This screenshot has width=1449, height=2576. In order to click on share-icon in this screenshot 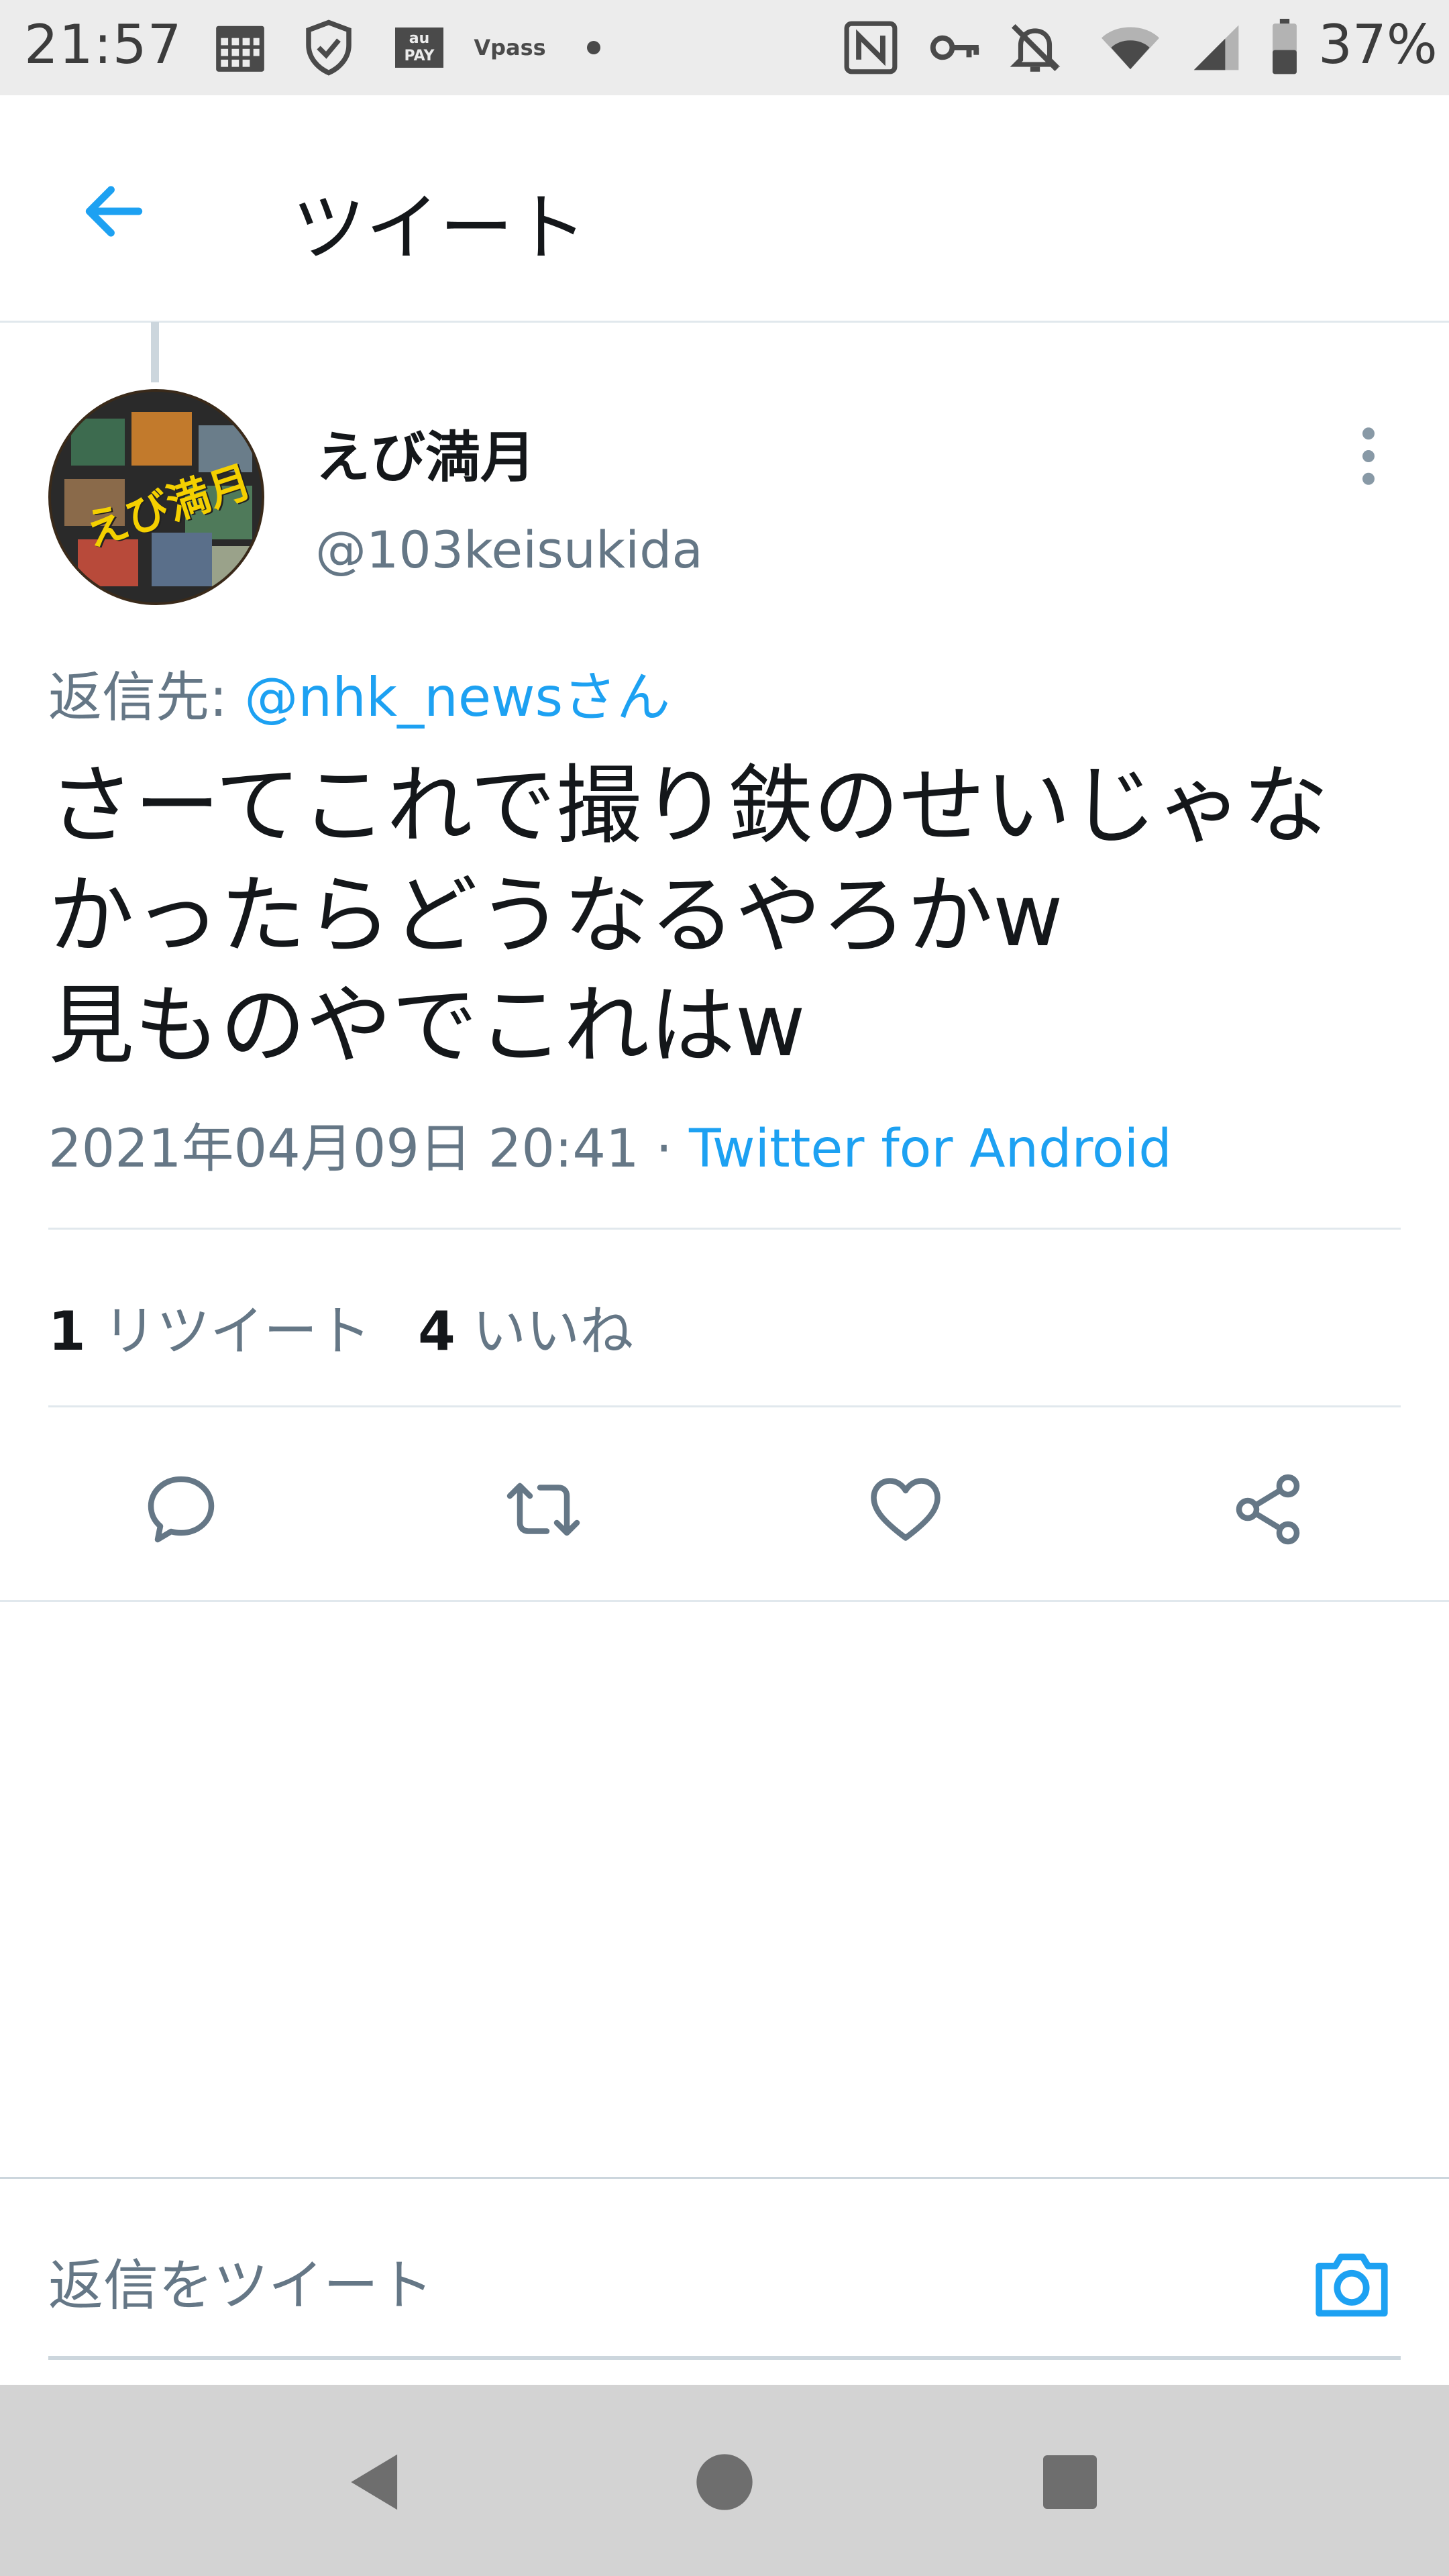, I will do `click(1268, 1509)`.